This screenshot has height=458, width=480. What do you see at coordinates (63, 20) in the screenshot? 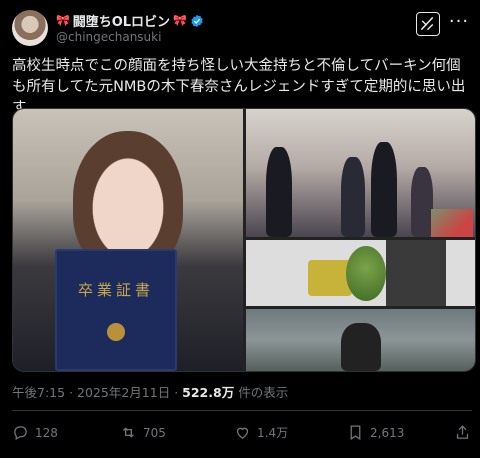
I see `bow-icon-left: 🎀` at bounding box center [63, 20].